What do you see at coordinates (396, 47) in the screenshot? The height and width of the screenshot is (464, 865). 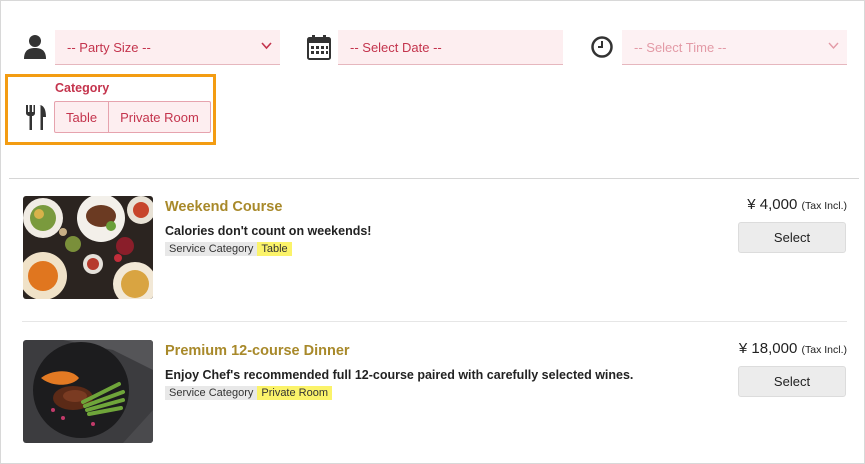 I see `date-value: -- Select Date --` at bounding box center [396, 47].